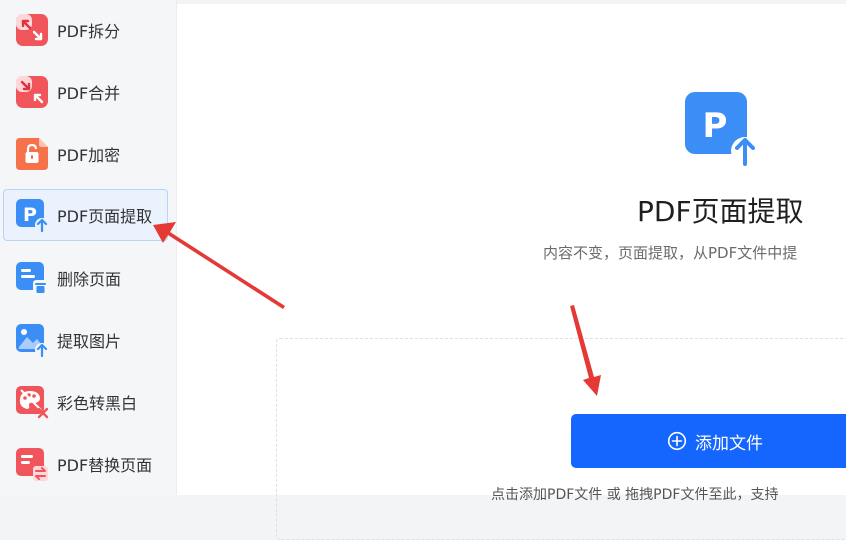  I want to click on extract-image-icon, so click(32, 340).